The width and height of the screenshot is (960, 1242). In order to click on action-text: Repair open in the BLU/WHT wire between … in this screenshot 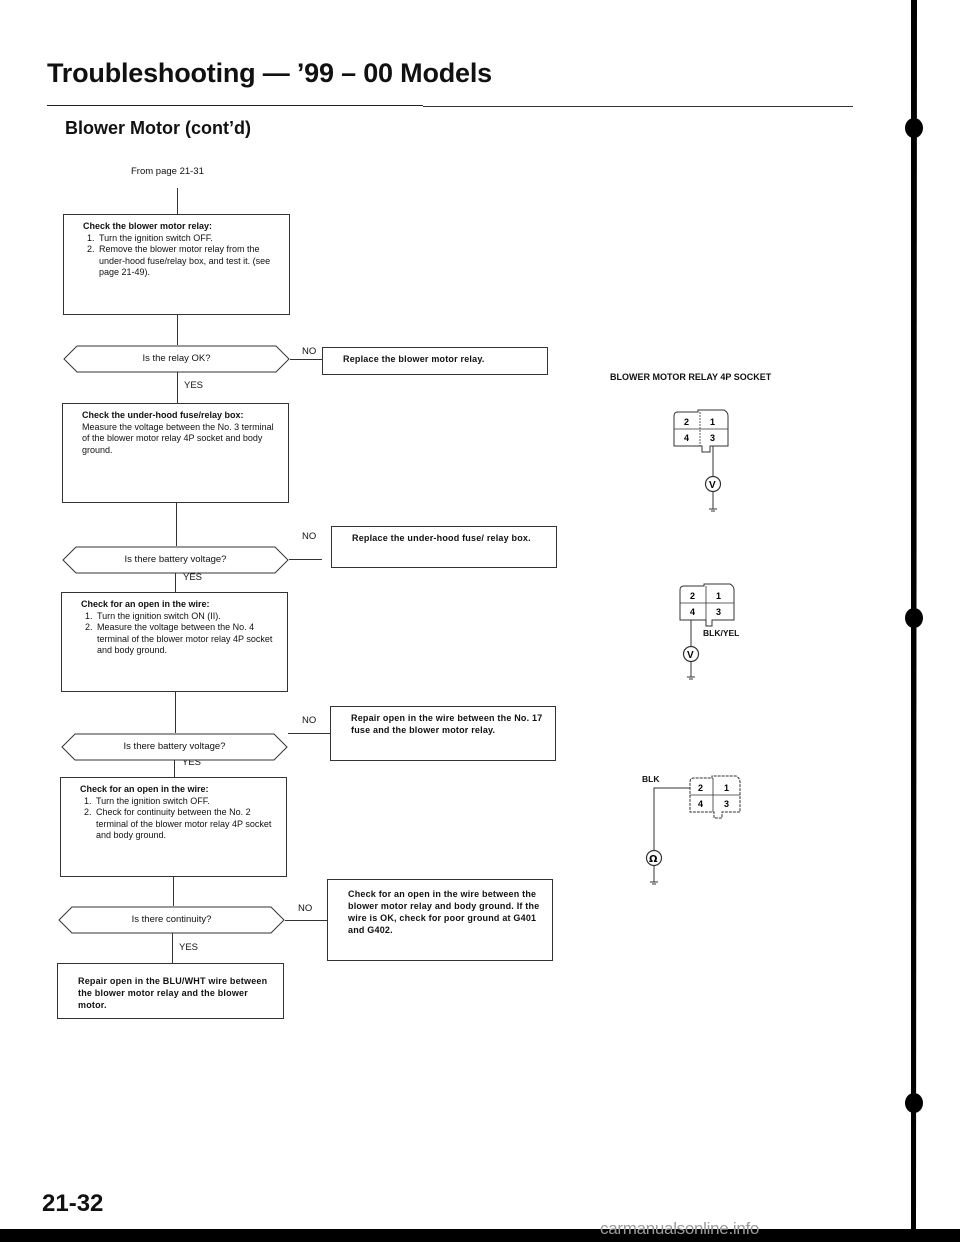, I will do `click(173, 993)`.